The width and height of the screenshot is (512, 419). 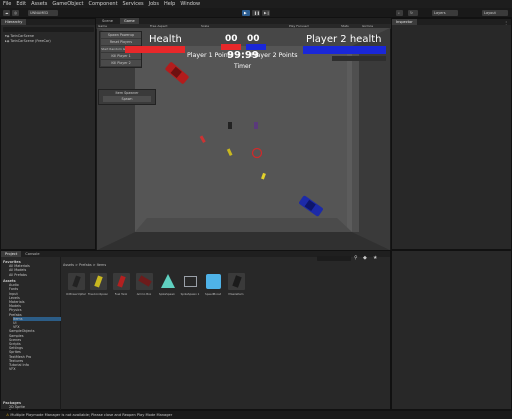 I want to click on asset-speed-boost, so click(x=213, y=281).